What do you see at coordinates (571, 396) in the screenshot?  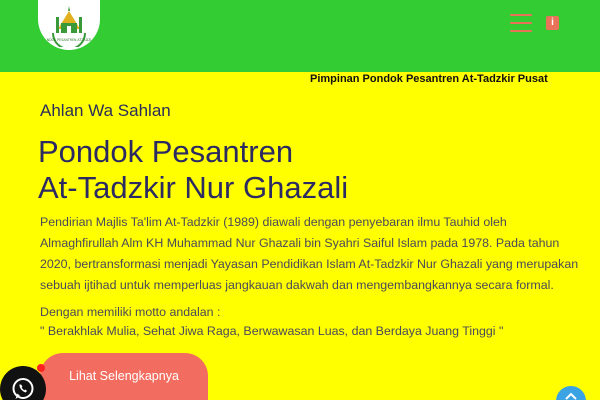 I see `arrow-up-icon` at bounding box center [571, 396].